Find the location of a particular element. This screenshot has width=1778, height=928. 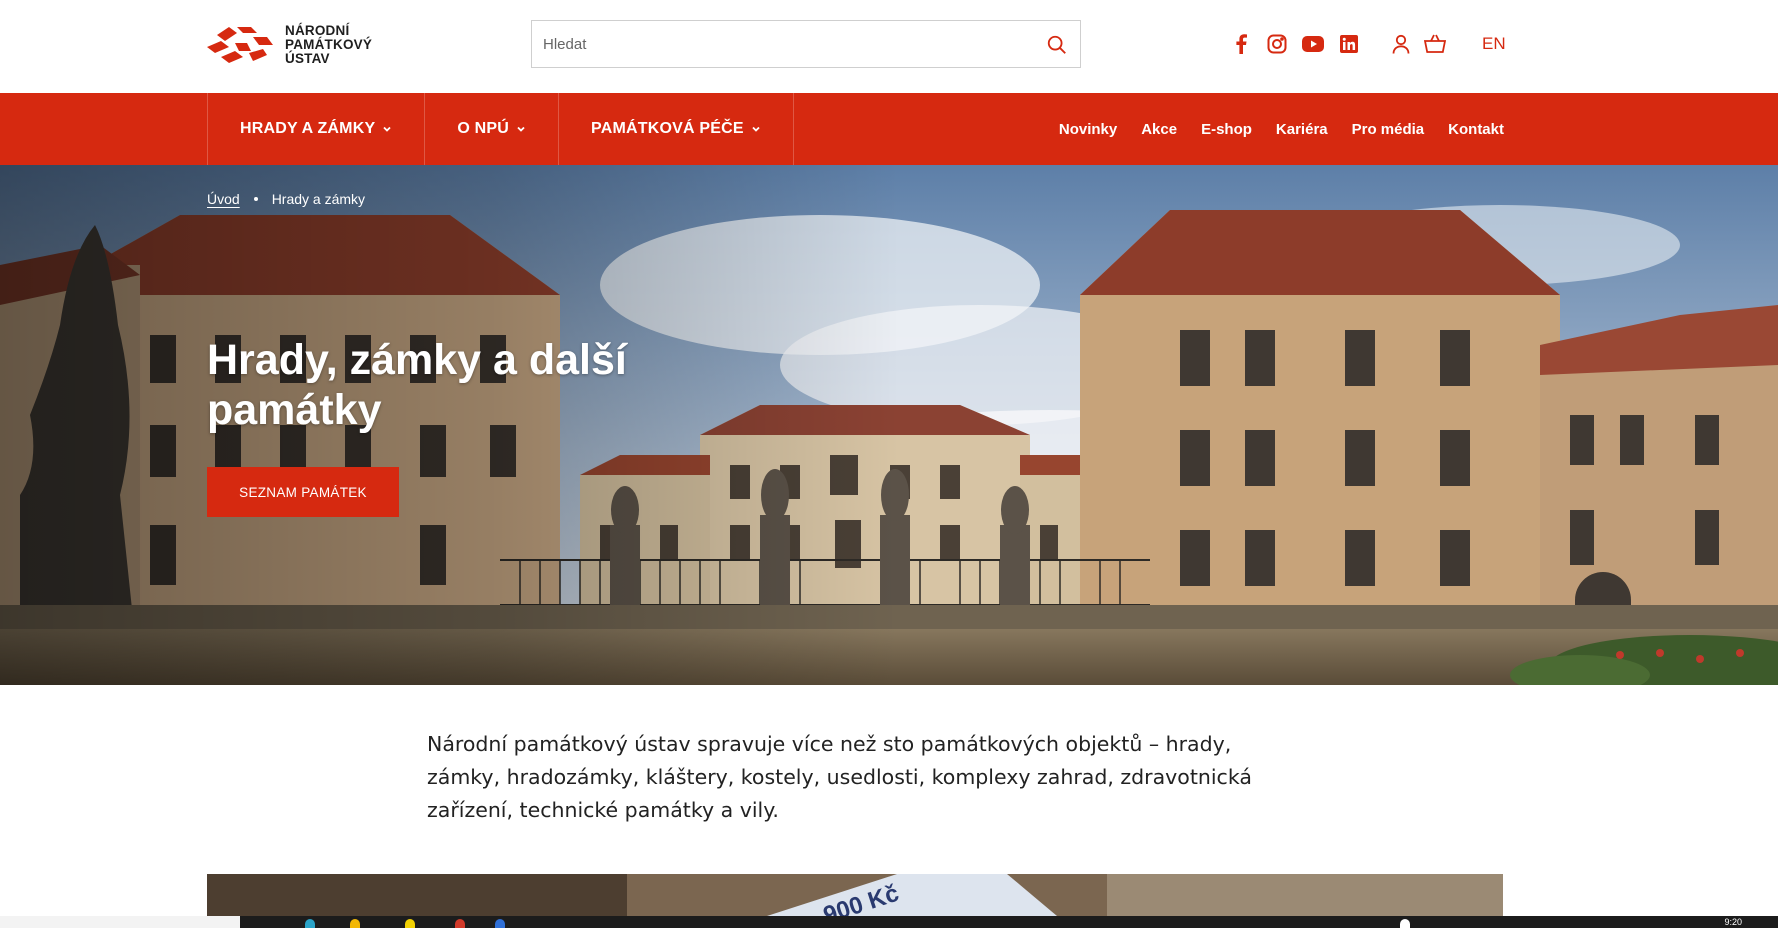

search-box is located at coordinates (806, 44).